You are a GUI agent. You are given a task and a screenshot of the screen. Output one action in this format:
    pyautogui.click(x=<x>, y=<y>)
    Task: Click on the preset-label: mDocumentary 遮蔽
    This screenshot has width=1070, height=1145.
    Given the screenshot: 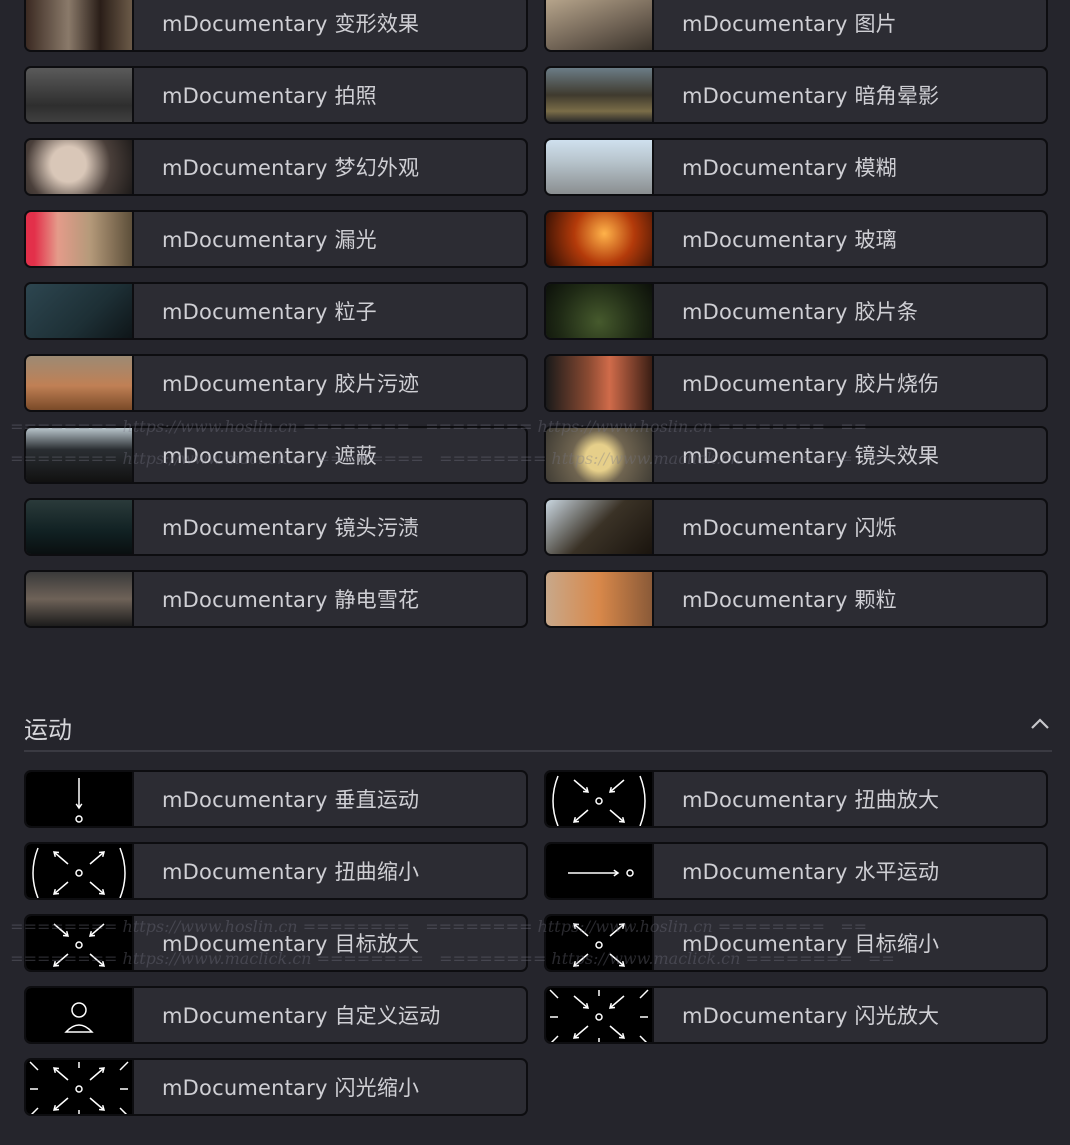 What is the action you would take?
    pyautogui.click(x=269, y=456)
    